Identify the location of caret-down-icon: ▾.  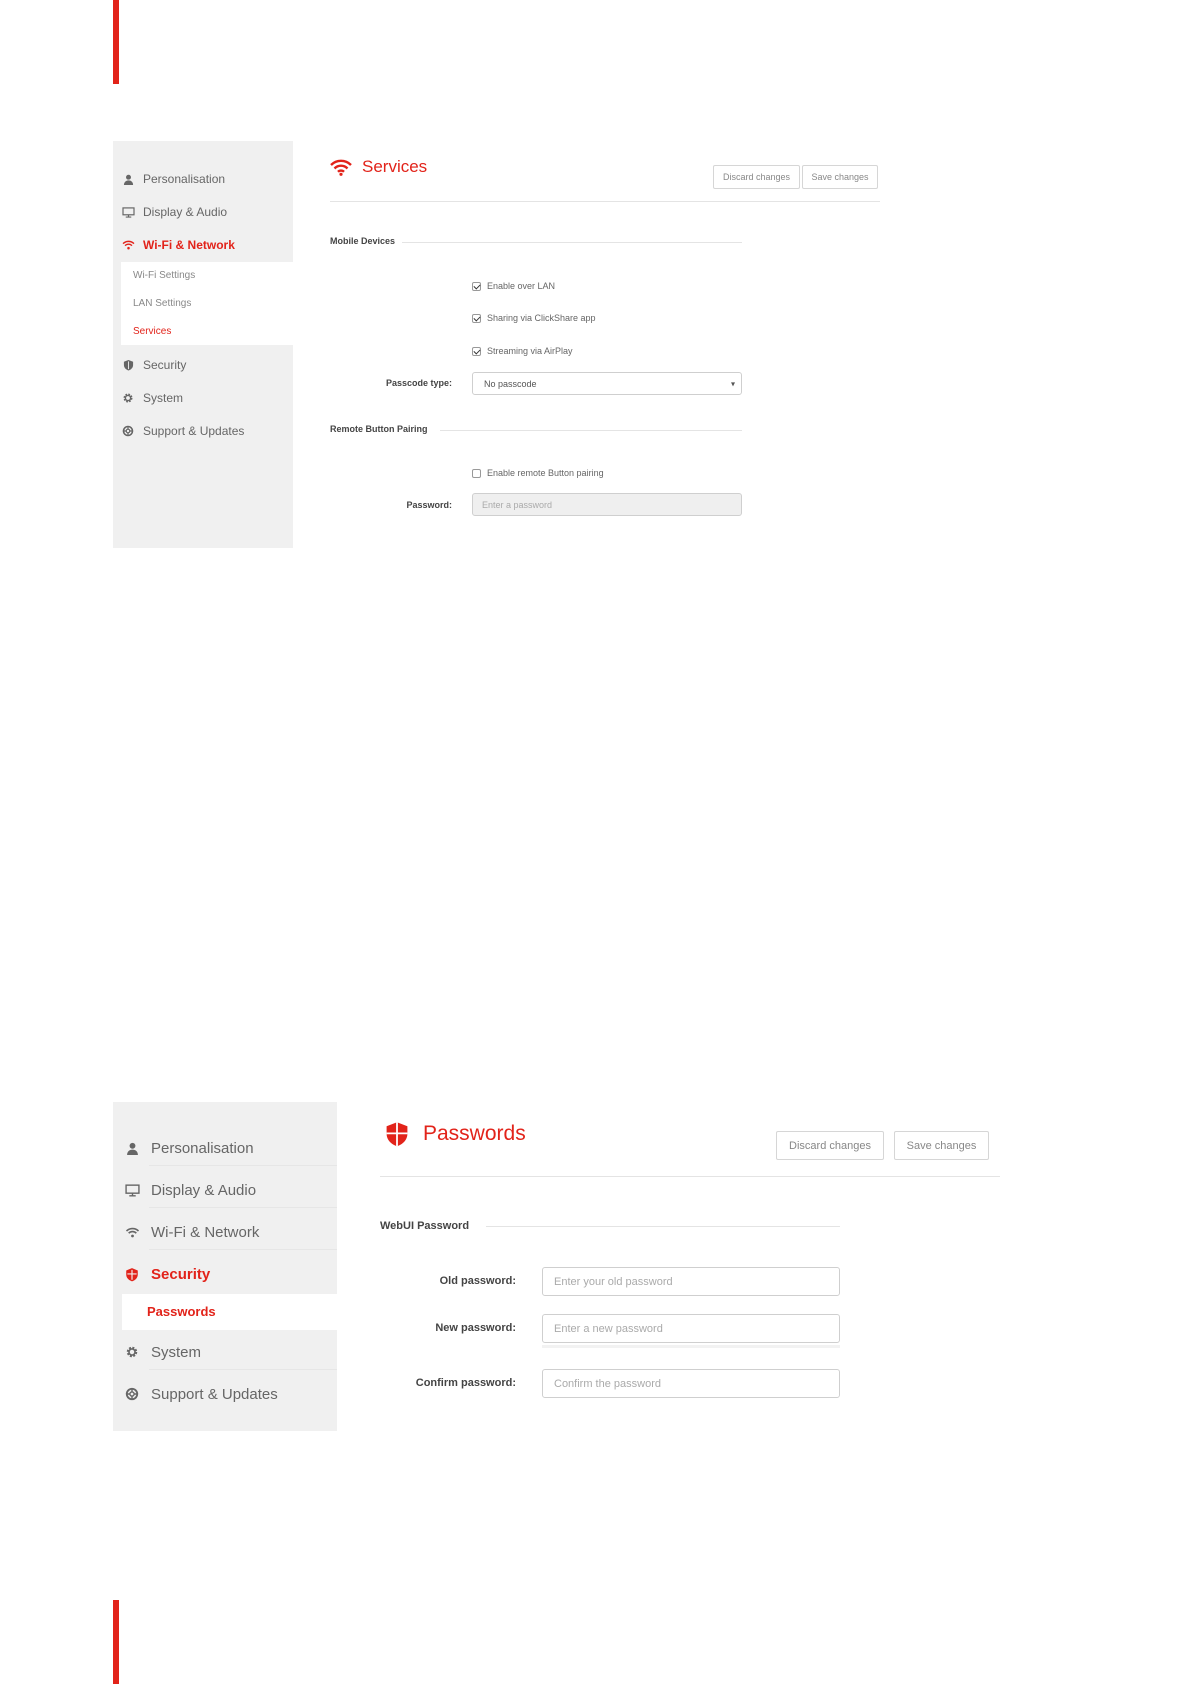
(732, 383).